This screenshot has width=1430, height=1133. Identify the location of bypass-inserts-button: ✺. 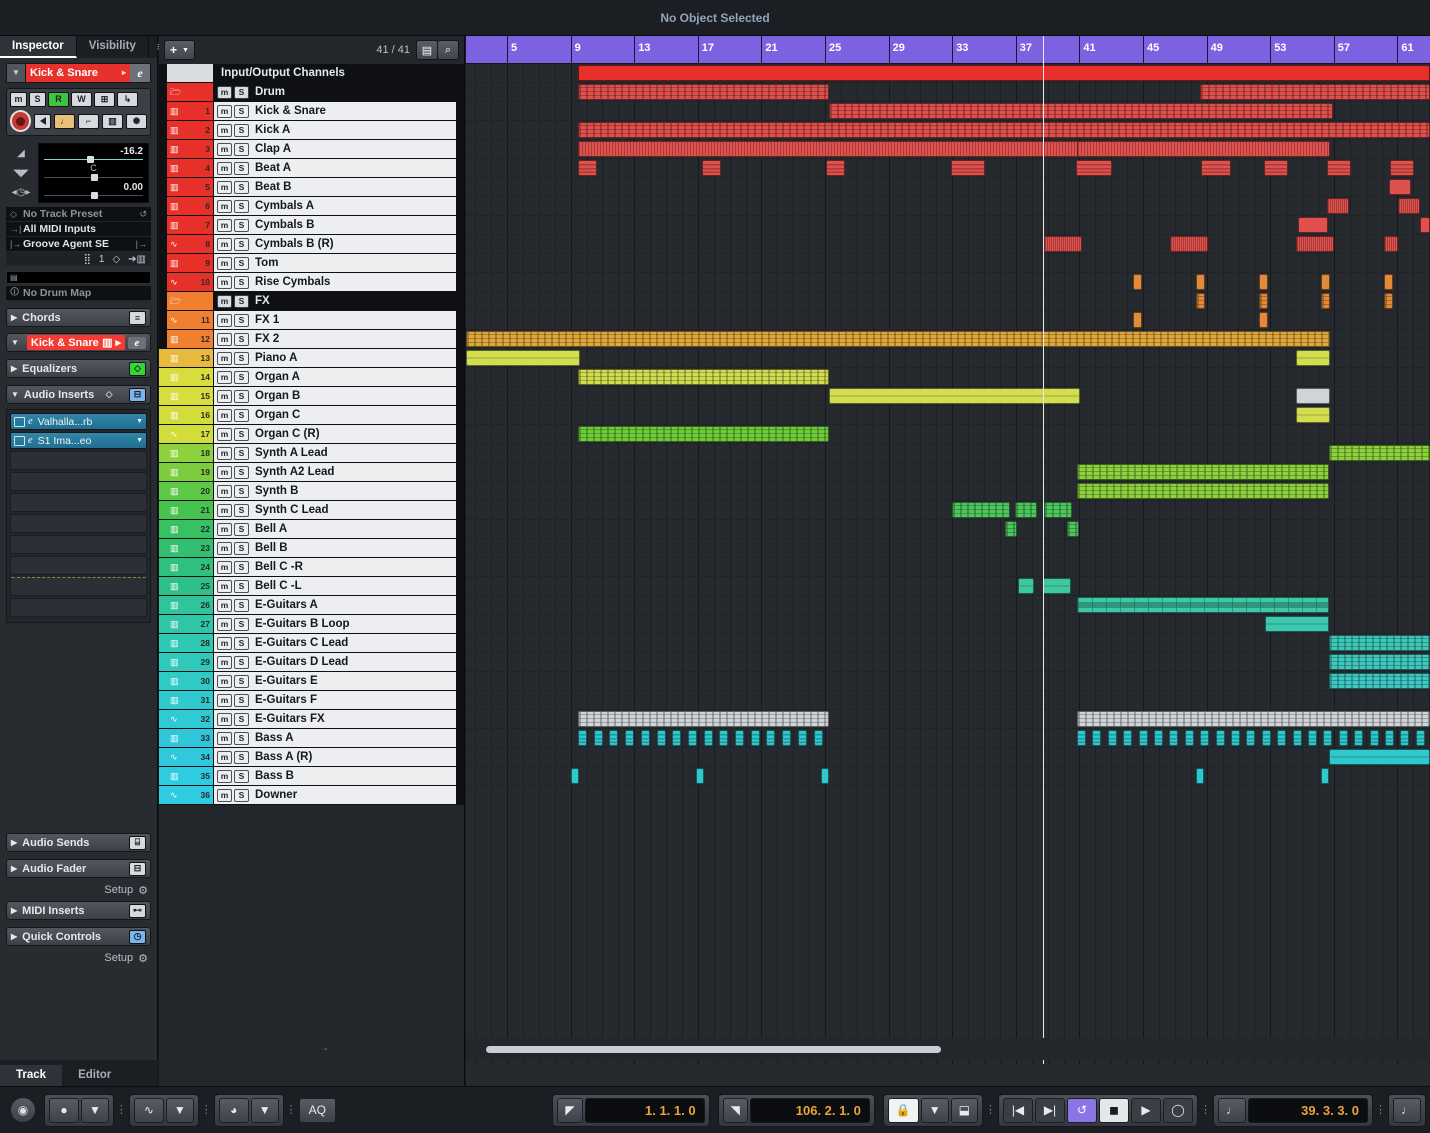
(136, 121).